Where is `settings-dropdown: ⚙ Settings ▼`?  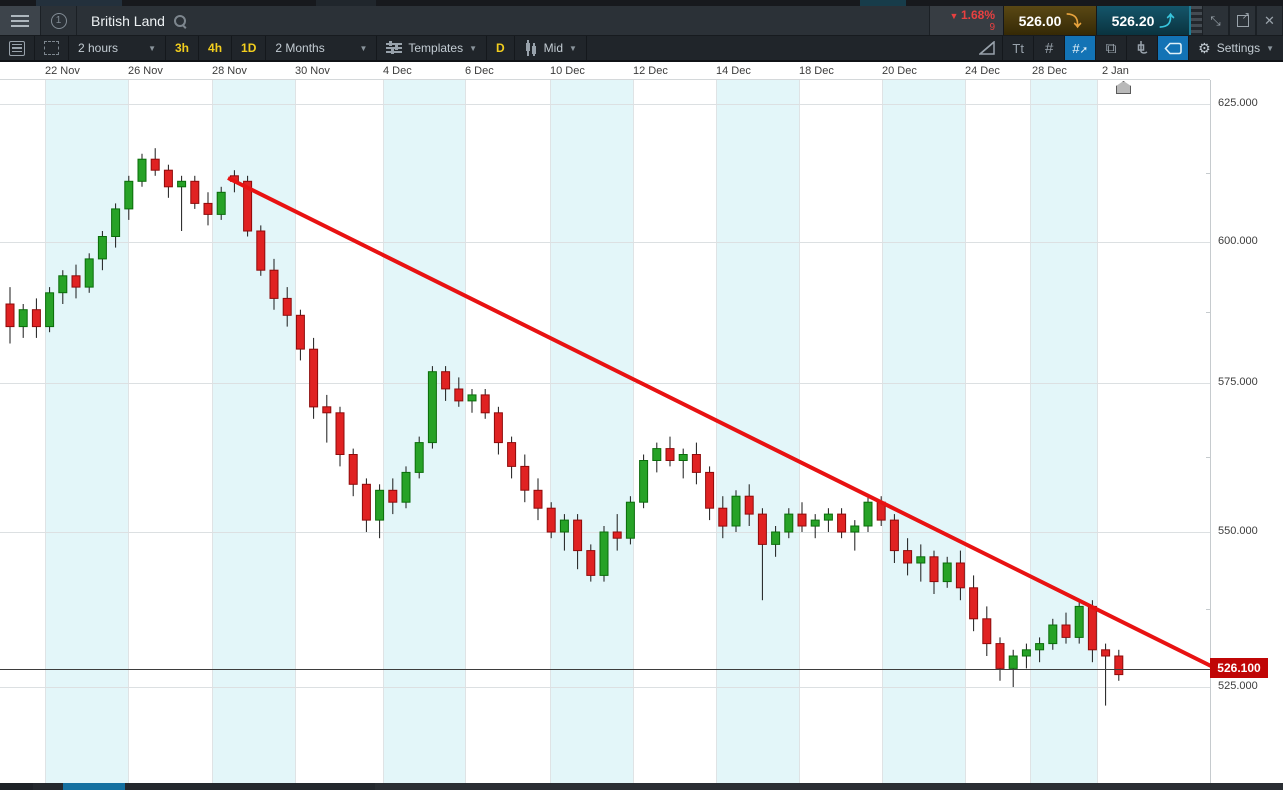
settings-dropdown: ⚙ Settings ▼ is located at coordinates (1236, 48).